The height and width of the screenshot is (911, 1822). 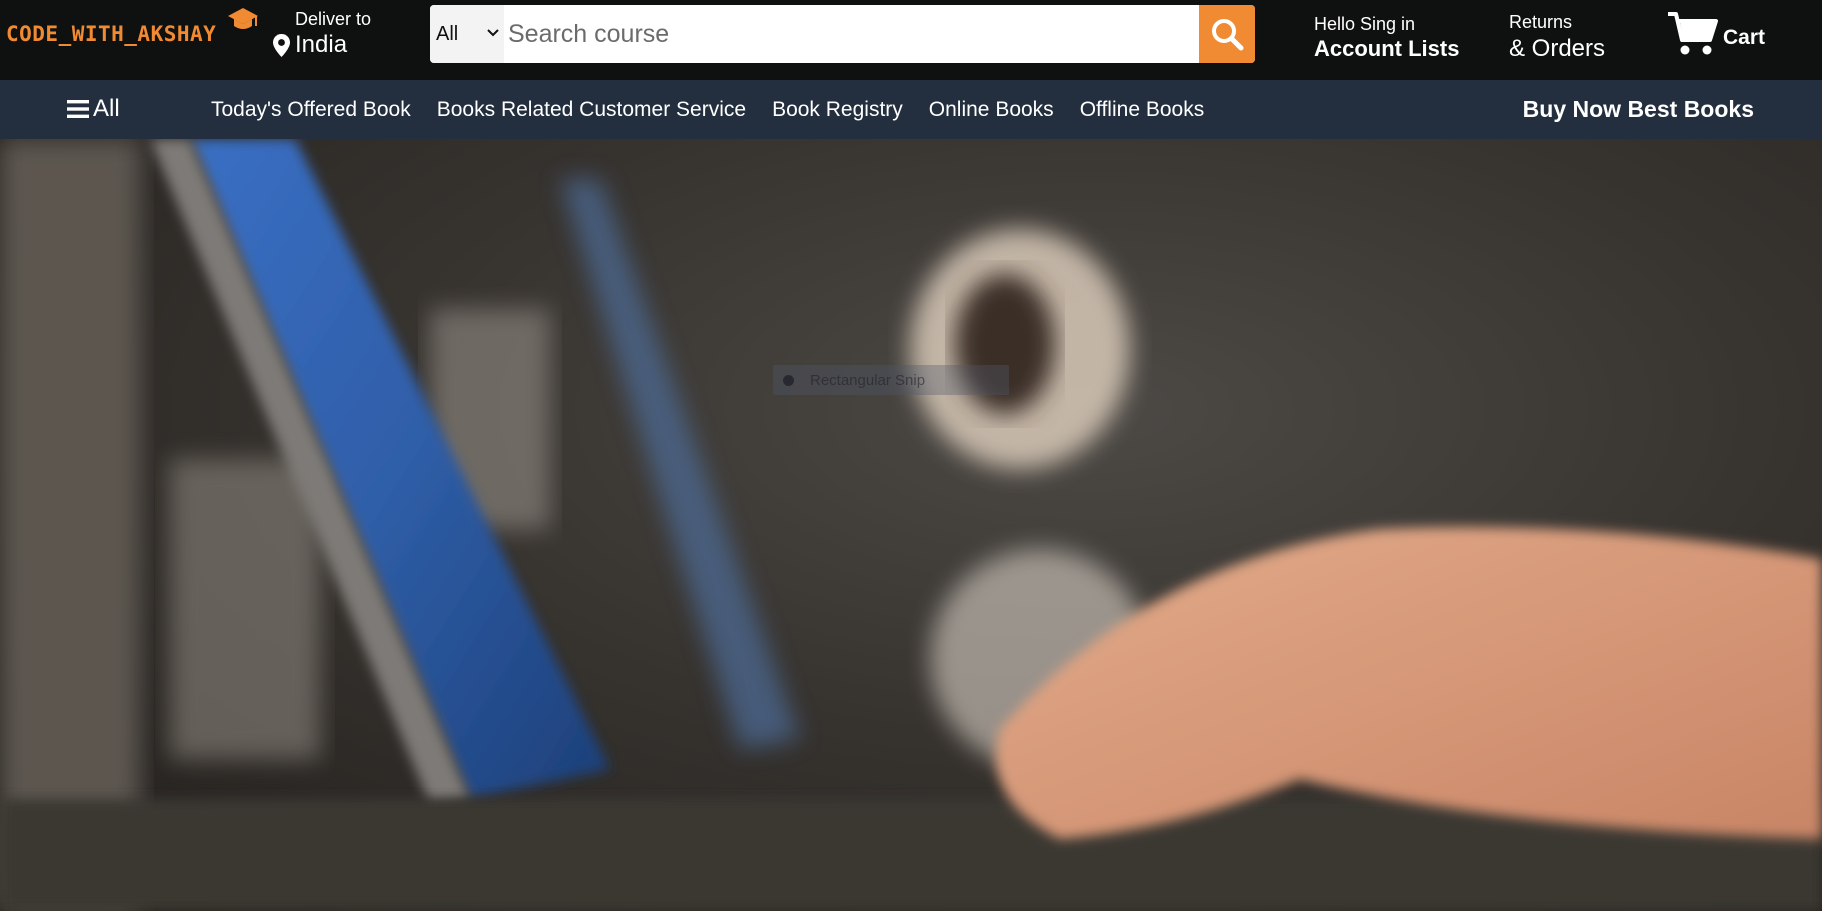 I want to click on search-icon, so click(x=1228, y=35).